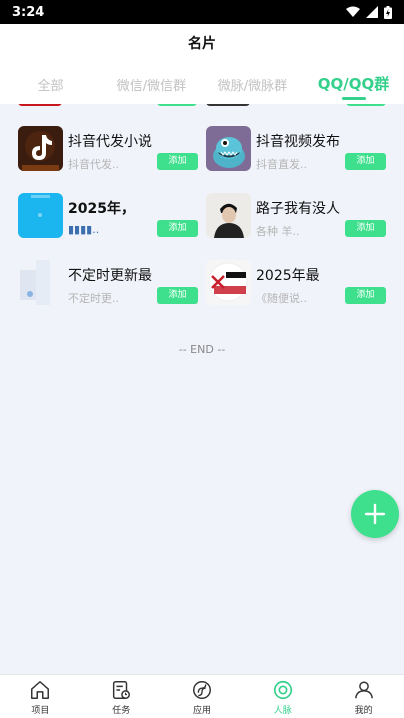  Describe the element at coordinates (110, 276) in the screenshot. I see `card-name: 不定时更新最` at that location.